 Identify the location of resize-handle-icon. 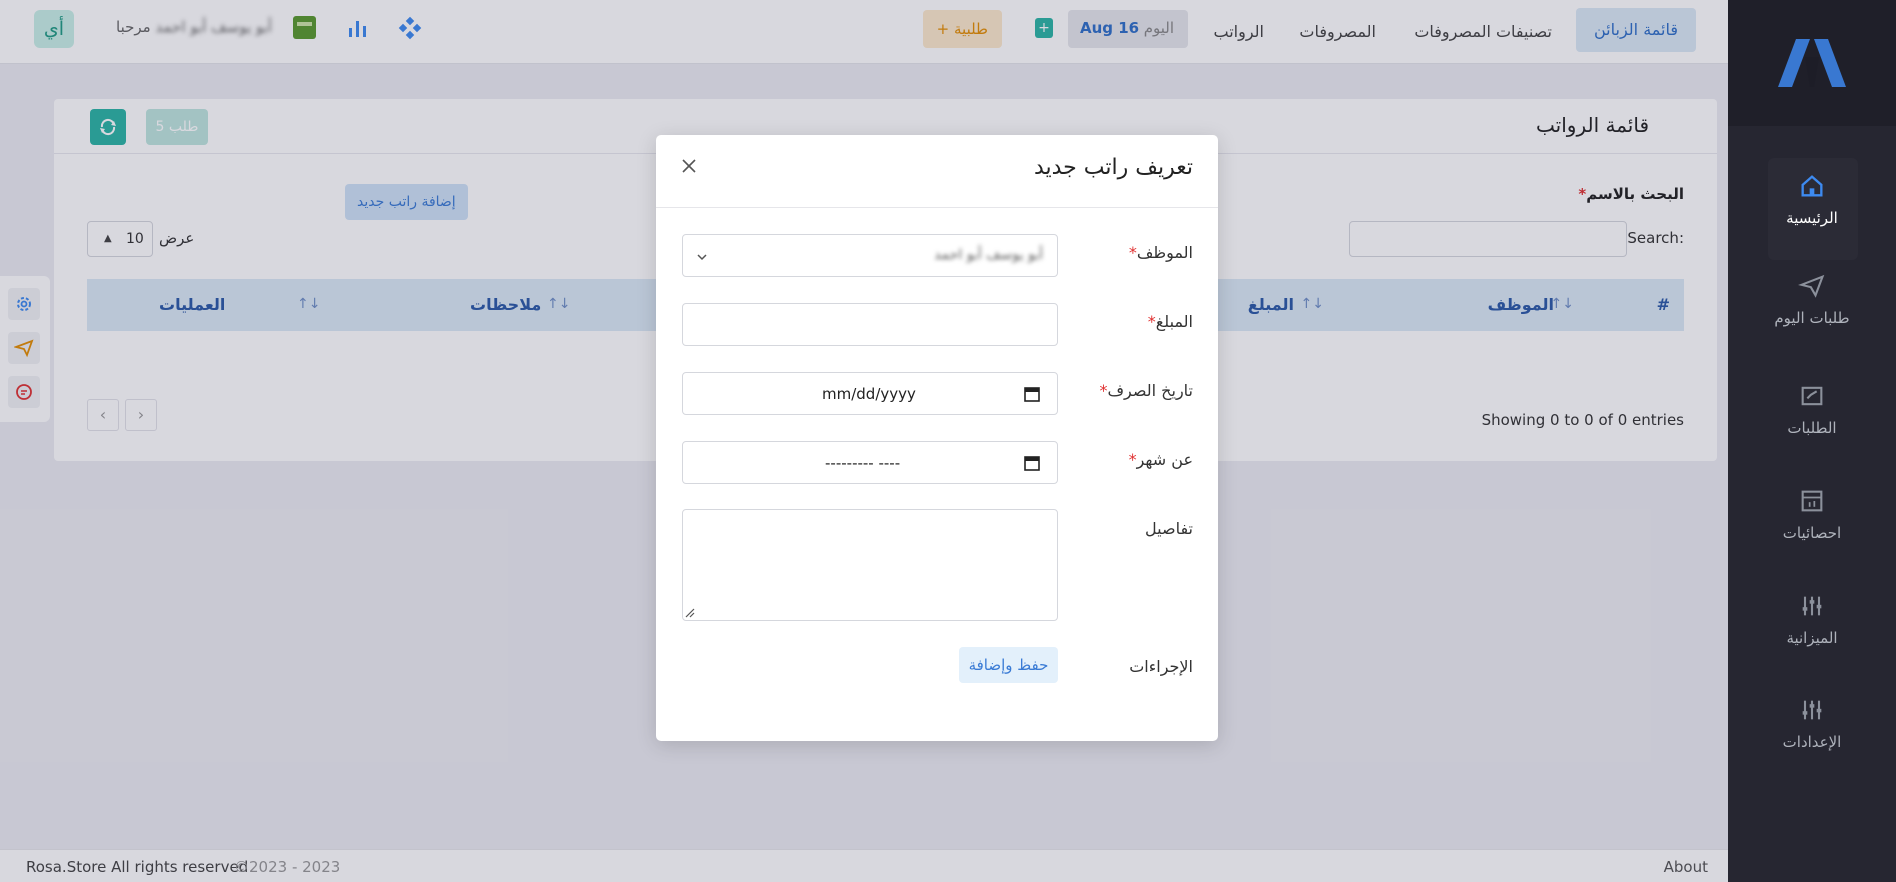
(690, 613).